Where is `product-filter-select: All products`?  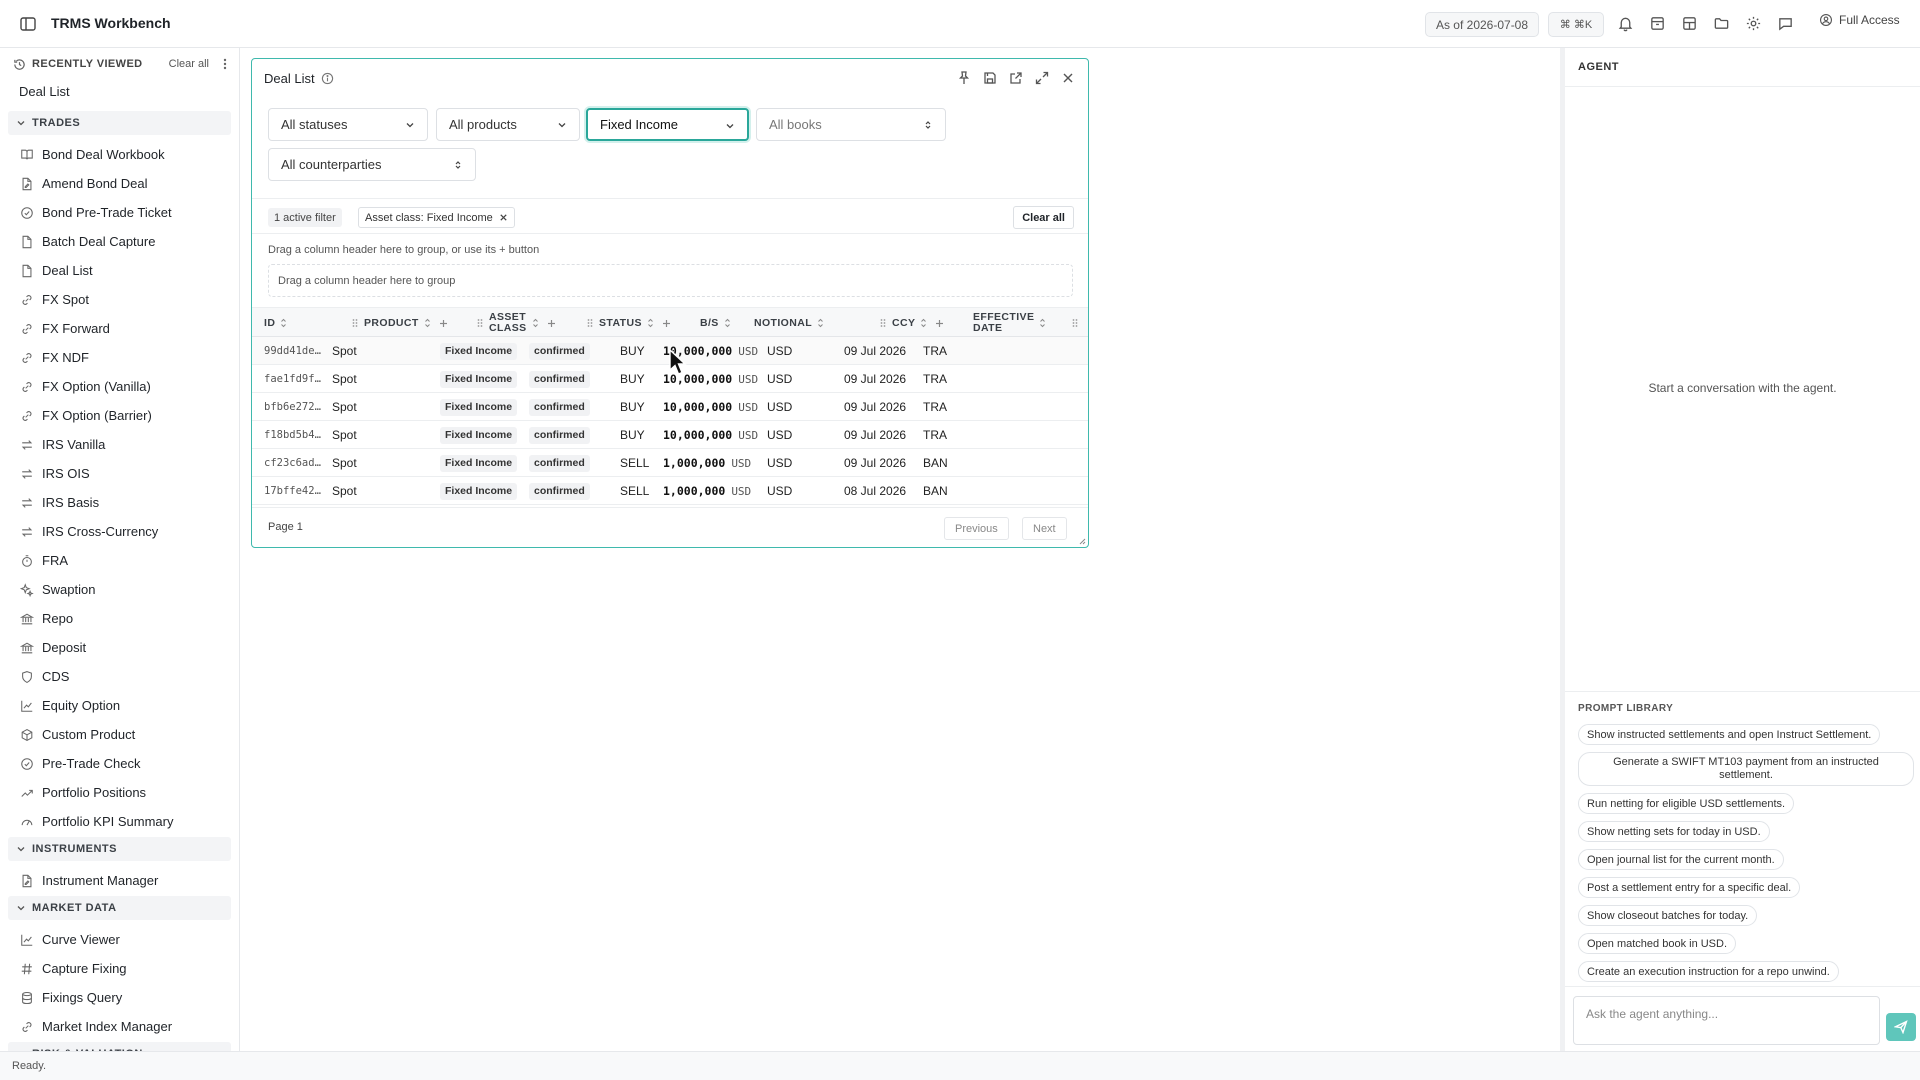
product-filter-select: All products is located at coordinates (508, 124).